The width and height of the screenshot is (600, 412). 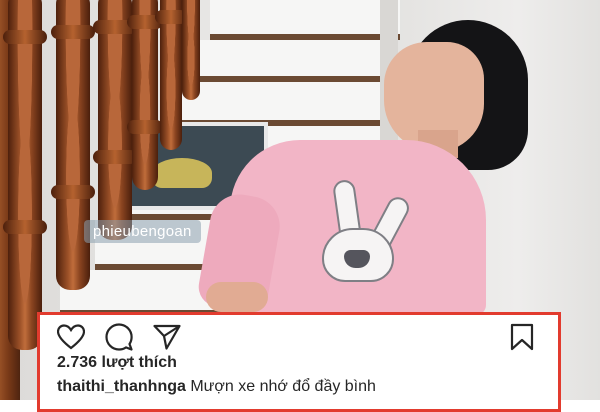 I want to click on caption-text: Mượn xe nhớ đổ đầy bình, so click(x=283, y=386).